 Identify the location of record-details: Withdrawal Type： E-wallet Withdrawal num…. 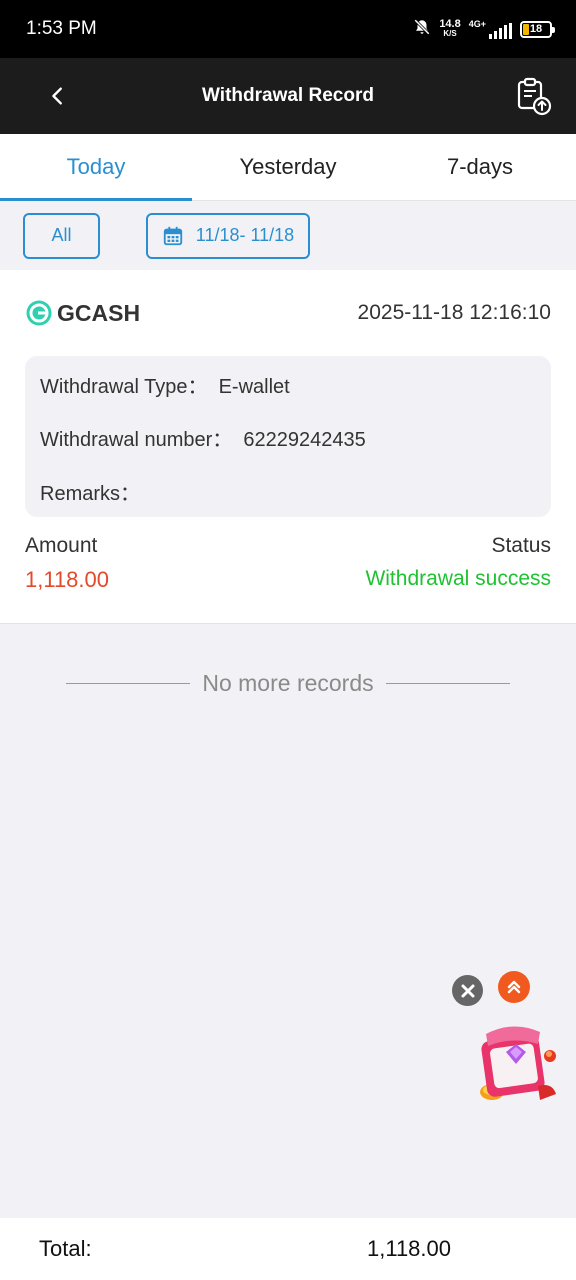
(288, 436).